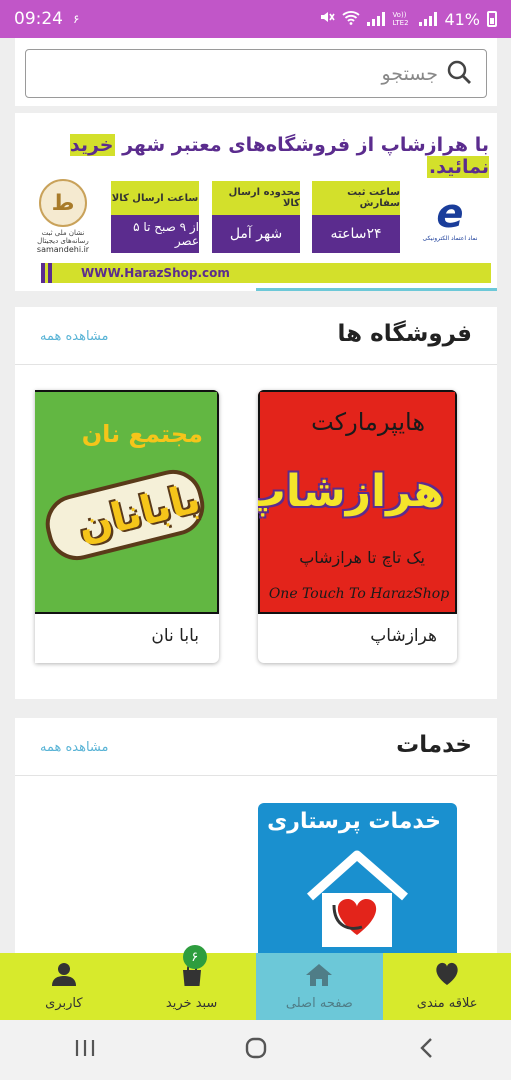 The width and height of the screenshot is (511, 1080). What do you see at coordinates (155, 198) in the screenshot?
I see `banner-box-label: ساعت ارسال کالا` at bounding box center [155, 198].